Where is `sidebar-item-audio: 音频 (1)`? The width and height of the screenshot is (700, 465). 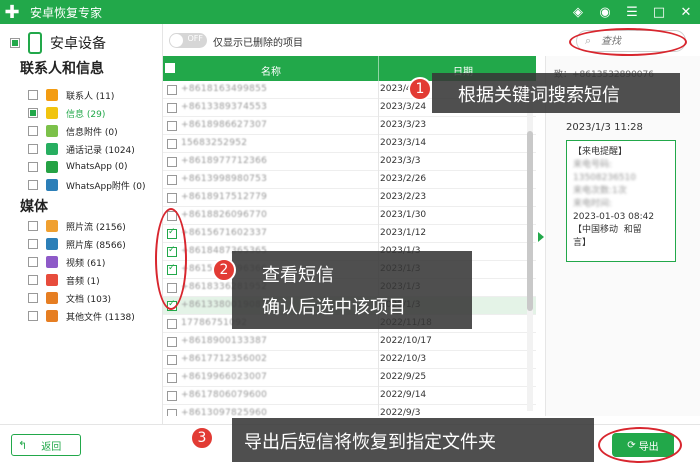
sidebar-item-audio: 音频 (1) is located at coordinates (64, 280).